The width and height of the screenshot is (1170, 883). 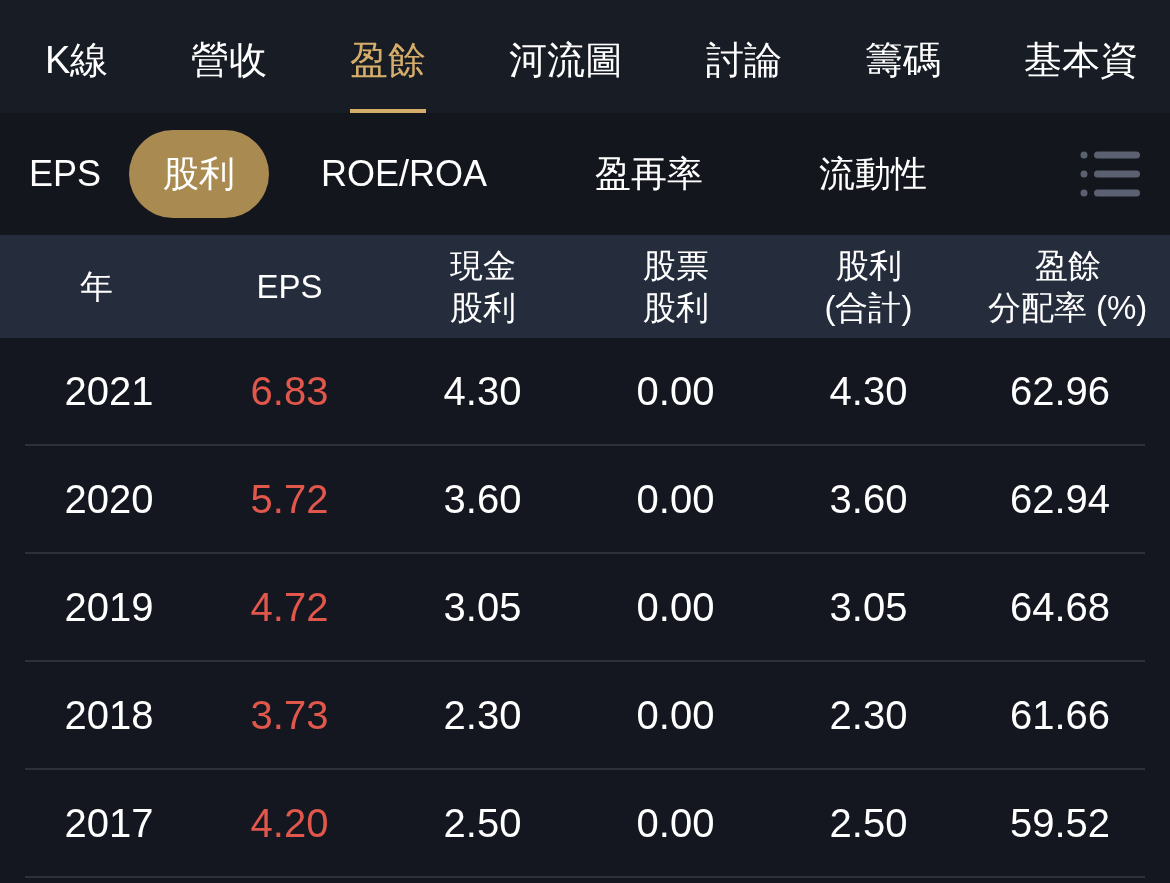 I want to click on filter-chip: EPS, so click(x=65, y=174).